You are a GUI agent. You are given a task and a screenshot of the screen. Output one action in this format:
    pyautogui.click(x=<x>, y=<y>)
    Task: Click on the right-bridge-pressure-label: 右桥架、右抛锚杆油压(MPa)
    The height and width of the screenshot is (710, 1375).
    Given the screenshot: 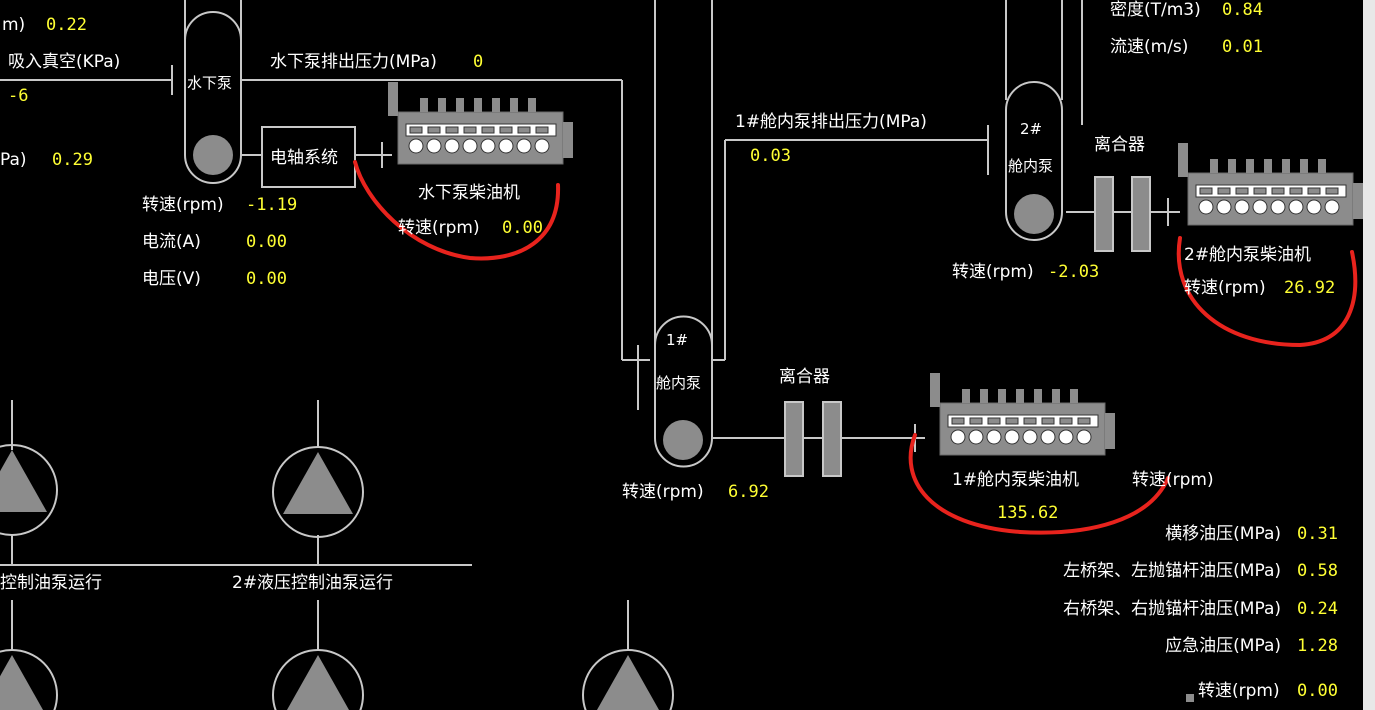 What is the action you would take?
    pyautogui.click(x=1172, y=609)
    